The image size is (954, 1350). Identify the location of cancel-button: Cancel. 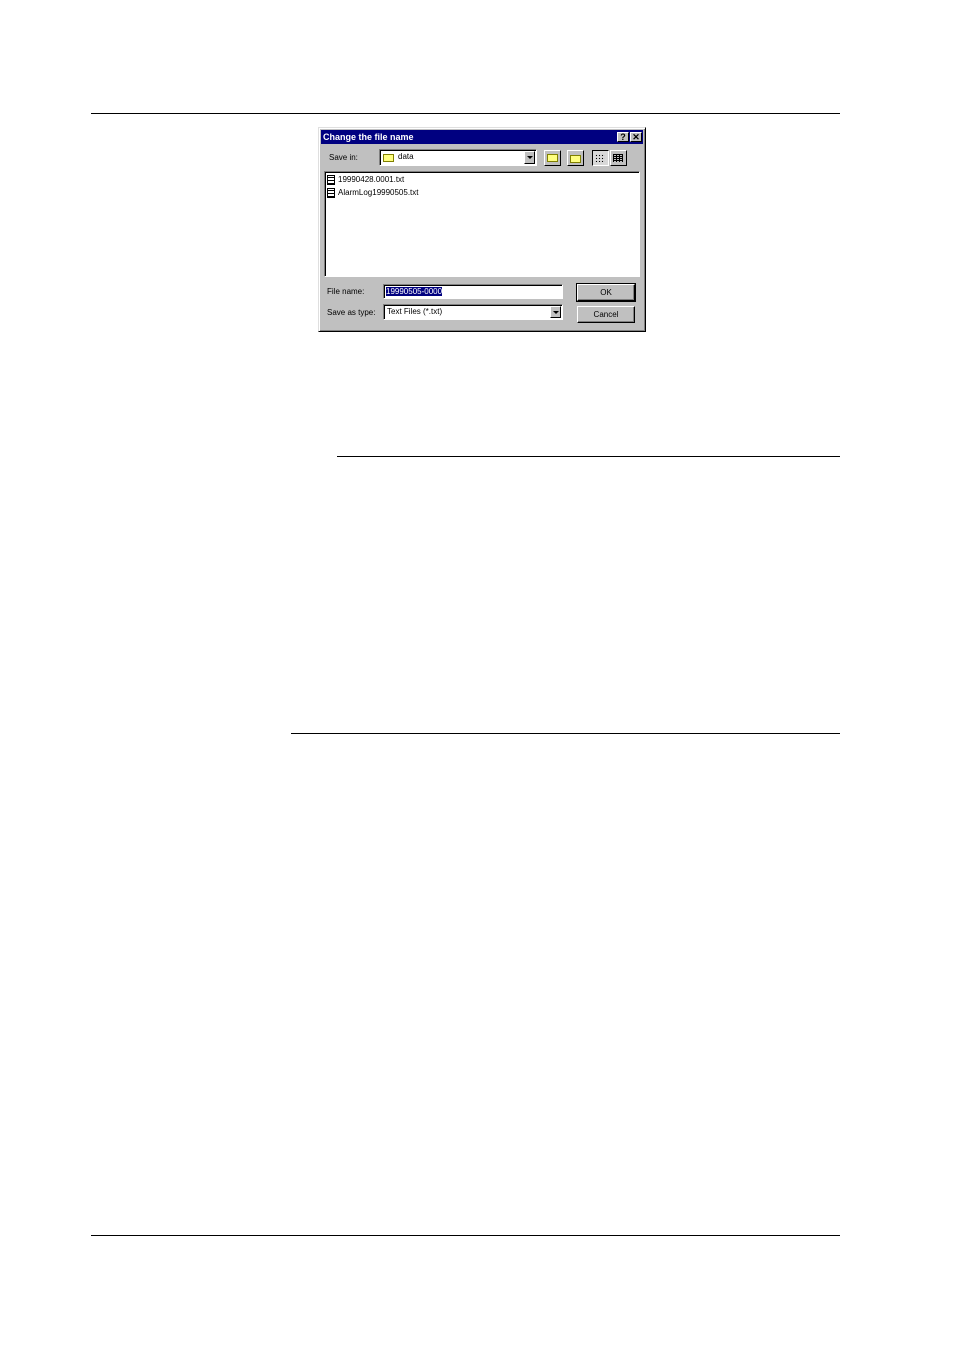
(606, 314).